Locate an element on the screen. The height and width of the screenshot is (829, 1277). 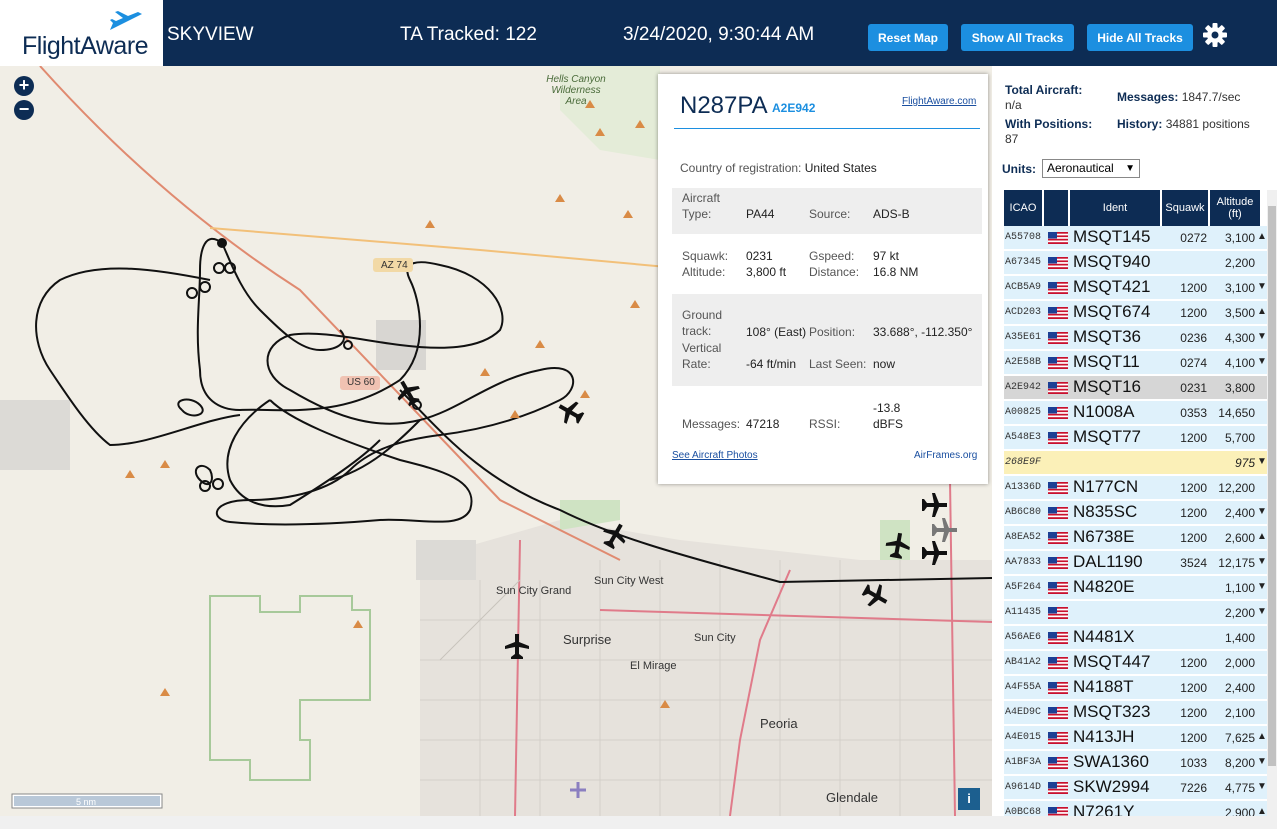
row-icao: ACB5A9 is located at coordinates (1023, 287).